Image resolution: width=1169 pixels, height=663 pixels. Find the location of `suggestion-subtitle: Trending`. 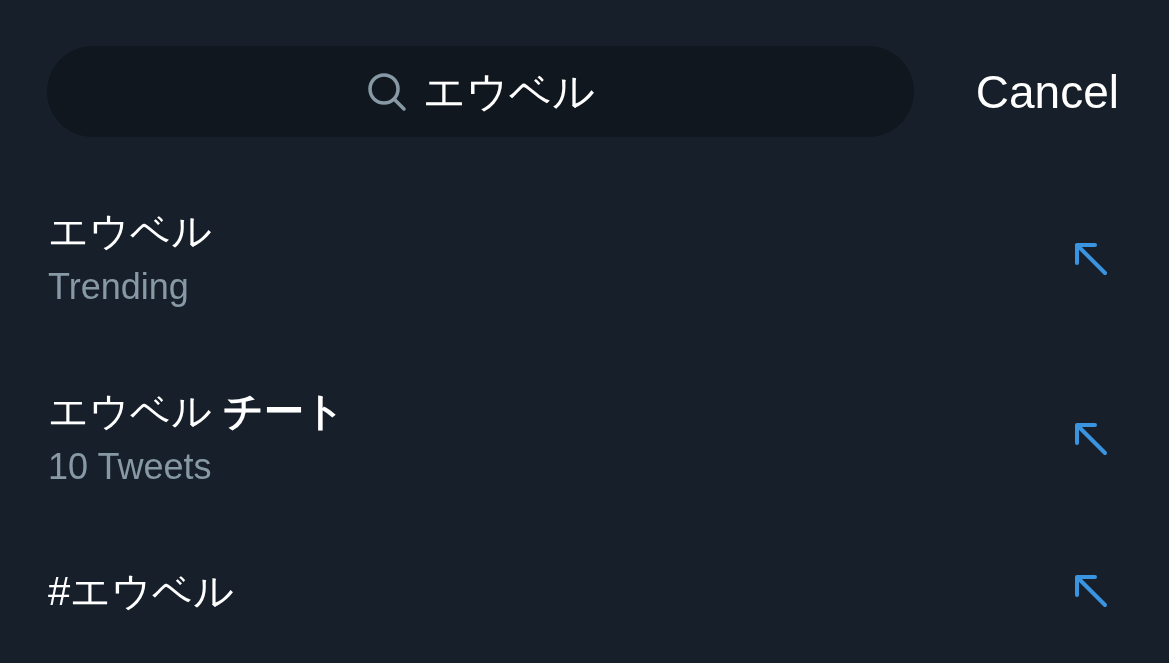

suggestion-subtitle: Trending is located at coordinates (119, 287).